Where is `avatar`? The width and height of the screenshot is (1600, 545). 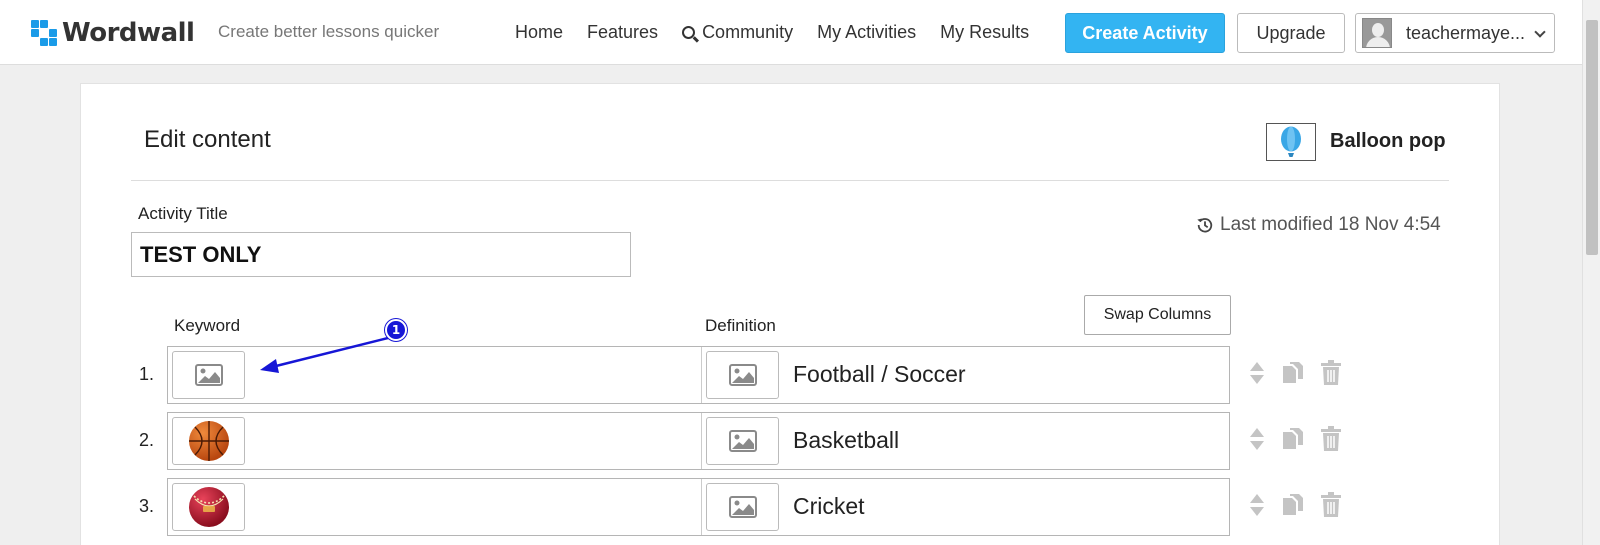 avatar is located at coordinates (1377, 33).